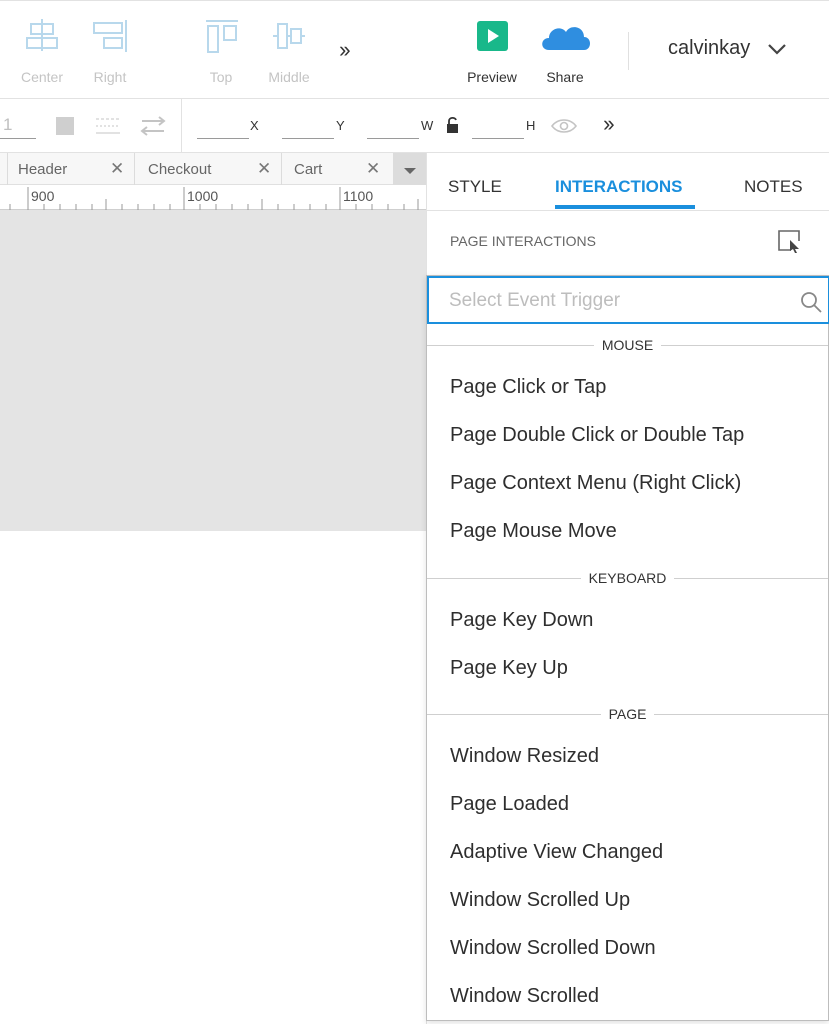 Image resolution: width=829 pixels, height=1024 pixels. Describe the element at coordinates (628, 210) in the screenshot. I see `tabs-divider` at that location.